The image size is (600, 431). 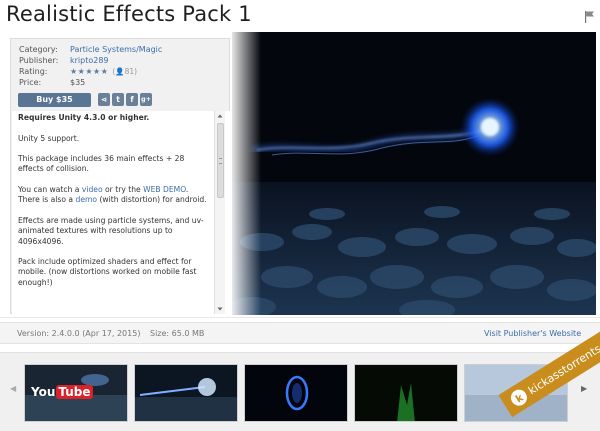 I want to click on youtube-tube: Tube, so click(x=74, y=392).